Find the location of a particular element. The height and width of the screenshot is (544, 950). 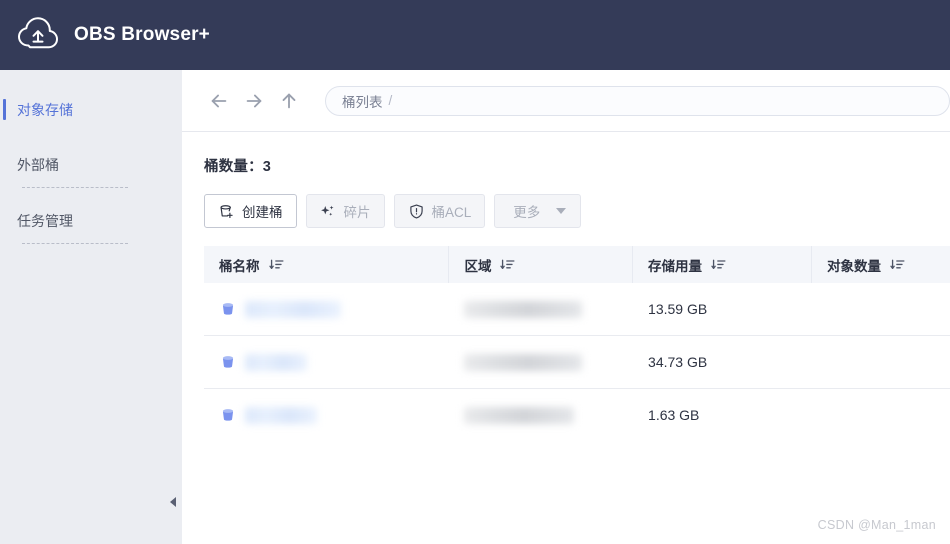

fragments-icon is located at coordinates (328, 211).